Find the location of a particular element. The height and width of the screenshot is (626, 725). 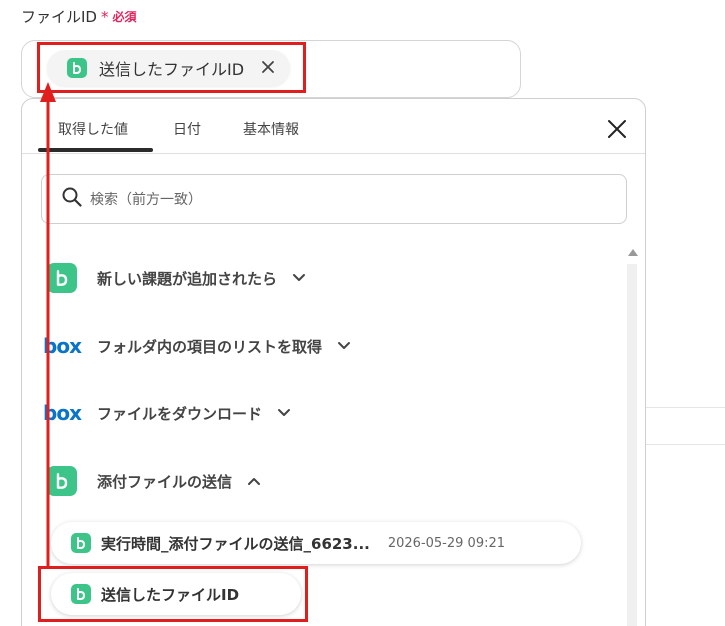

annotation-arrow is located at coordinates (48, 324).